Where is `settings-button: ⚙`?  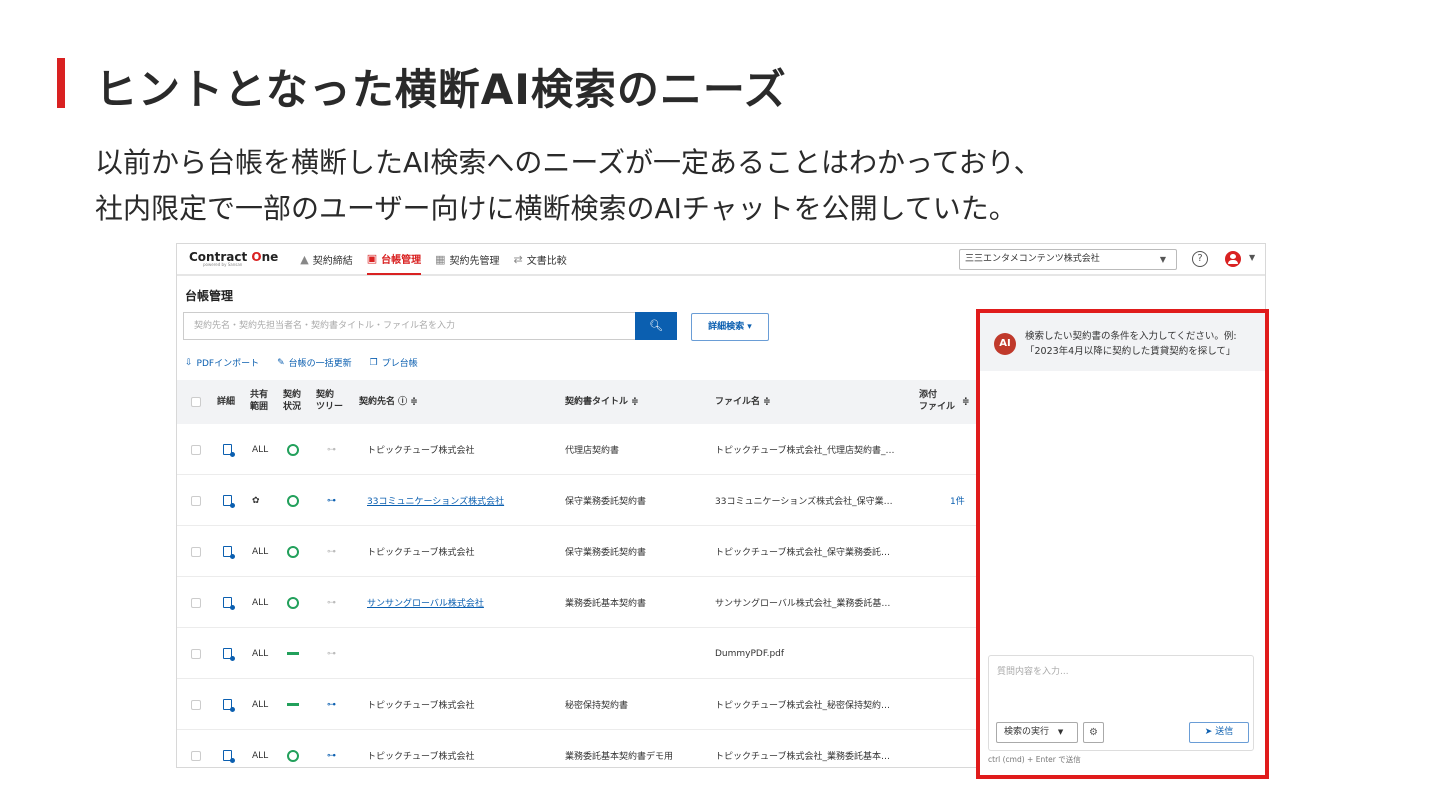 settings-button: ⚙ is located at coordinates (1093, 732).